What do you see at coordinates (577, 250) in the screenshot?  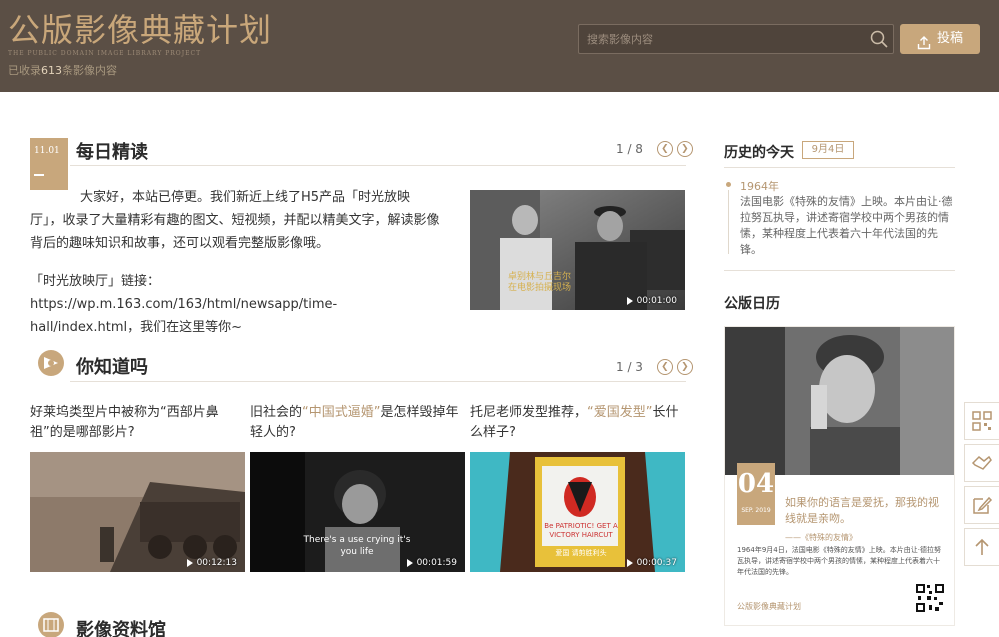 I see `daily-video-thumbnail: 卓别林与丘吉尔 在电影拍摄现场 00:01:00` at bounding box center [577, 250].